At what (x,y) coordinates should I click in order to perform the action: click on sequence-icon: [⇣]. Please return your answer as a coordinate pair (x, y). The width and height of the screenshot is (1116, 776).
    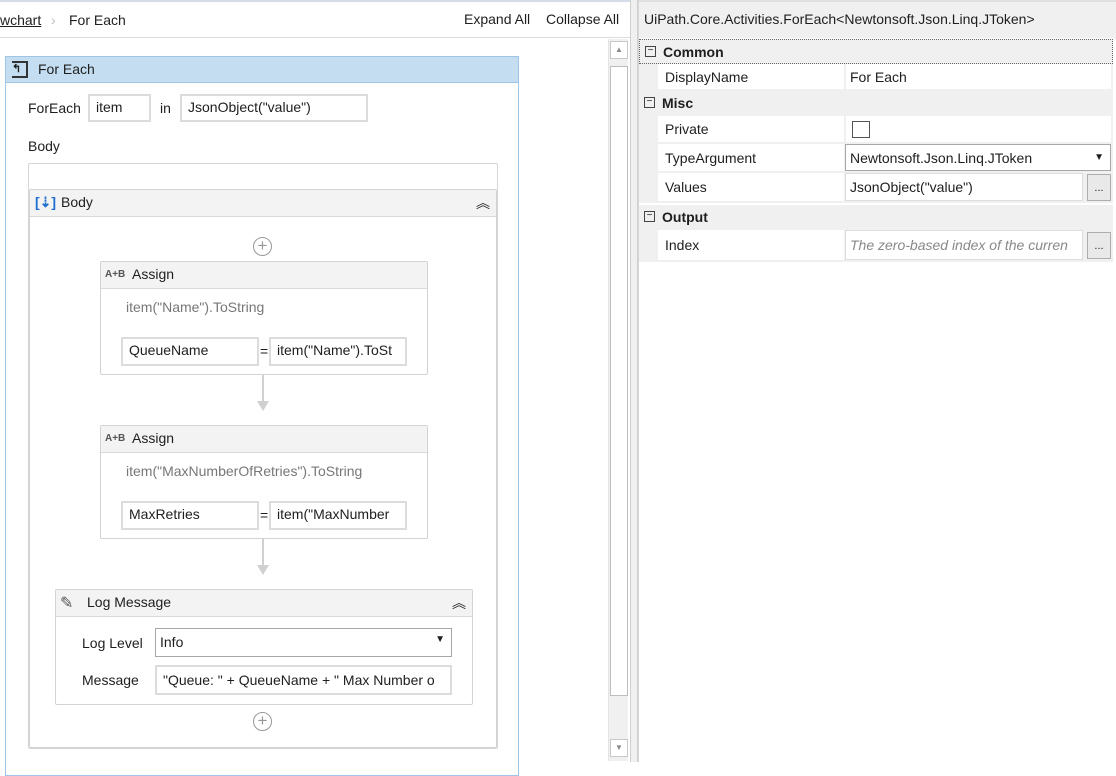
    Looking at the image, I should click on (46, 202).